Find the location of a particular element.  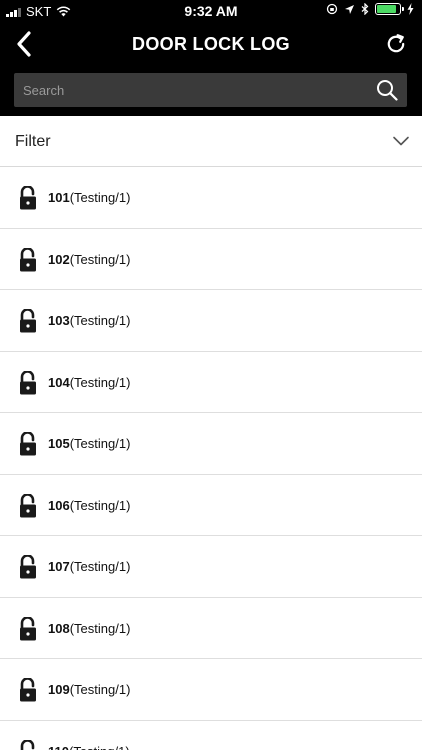

list-item: 102(Testing/1) is located at coordinates (211, 259).